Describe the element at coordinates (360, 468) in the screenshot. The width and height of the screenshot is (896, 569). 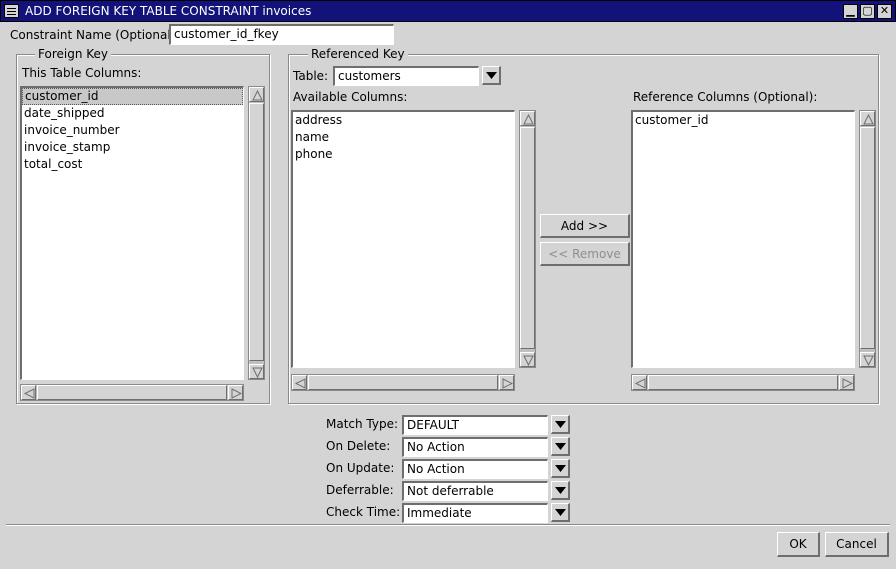
I see `on-update-label: On Update:` at that location.